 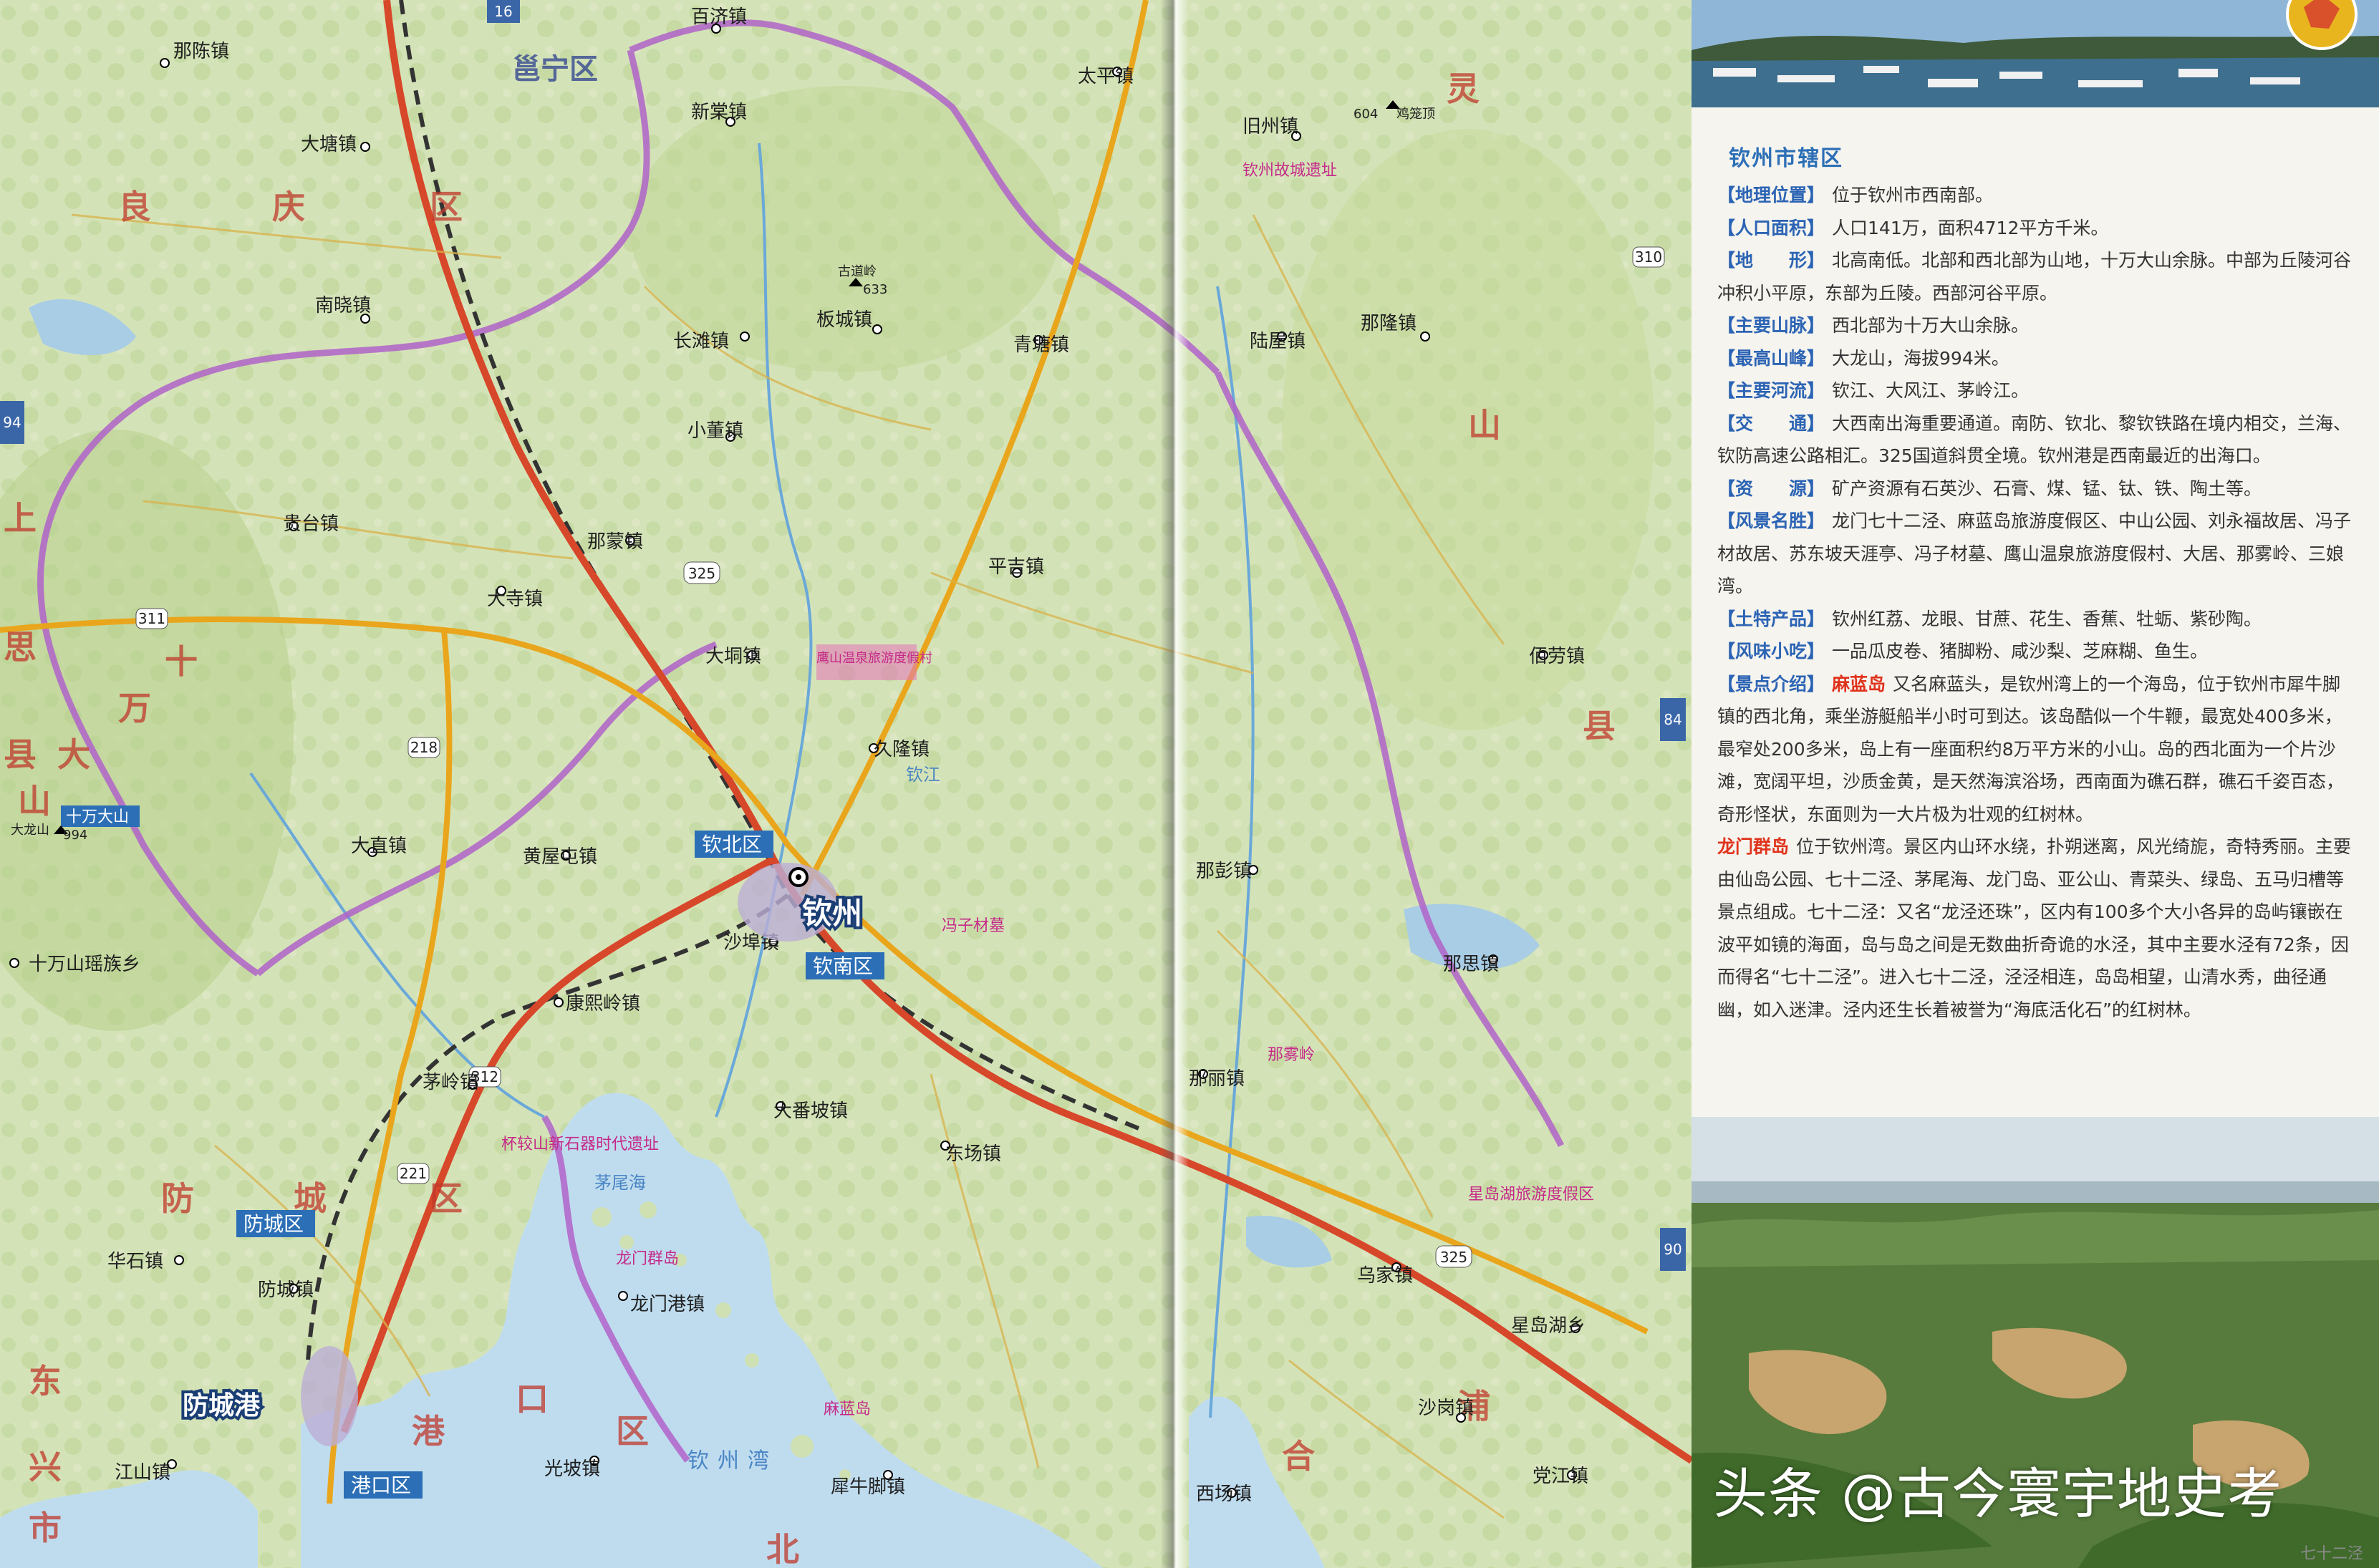 I want to click on town-xiaodong: 小董镇, so click(x=715, y=431).